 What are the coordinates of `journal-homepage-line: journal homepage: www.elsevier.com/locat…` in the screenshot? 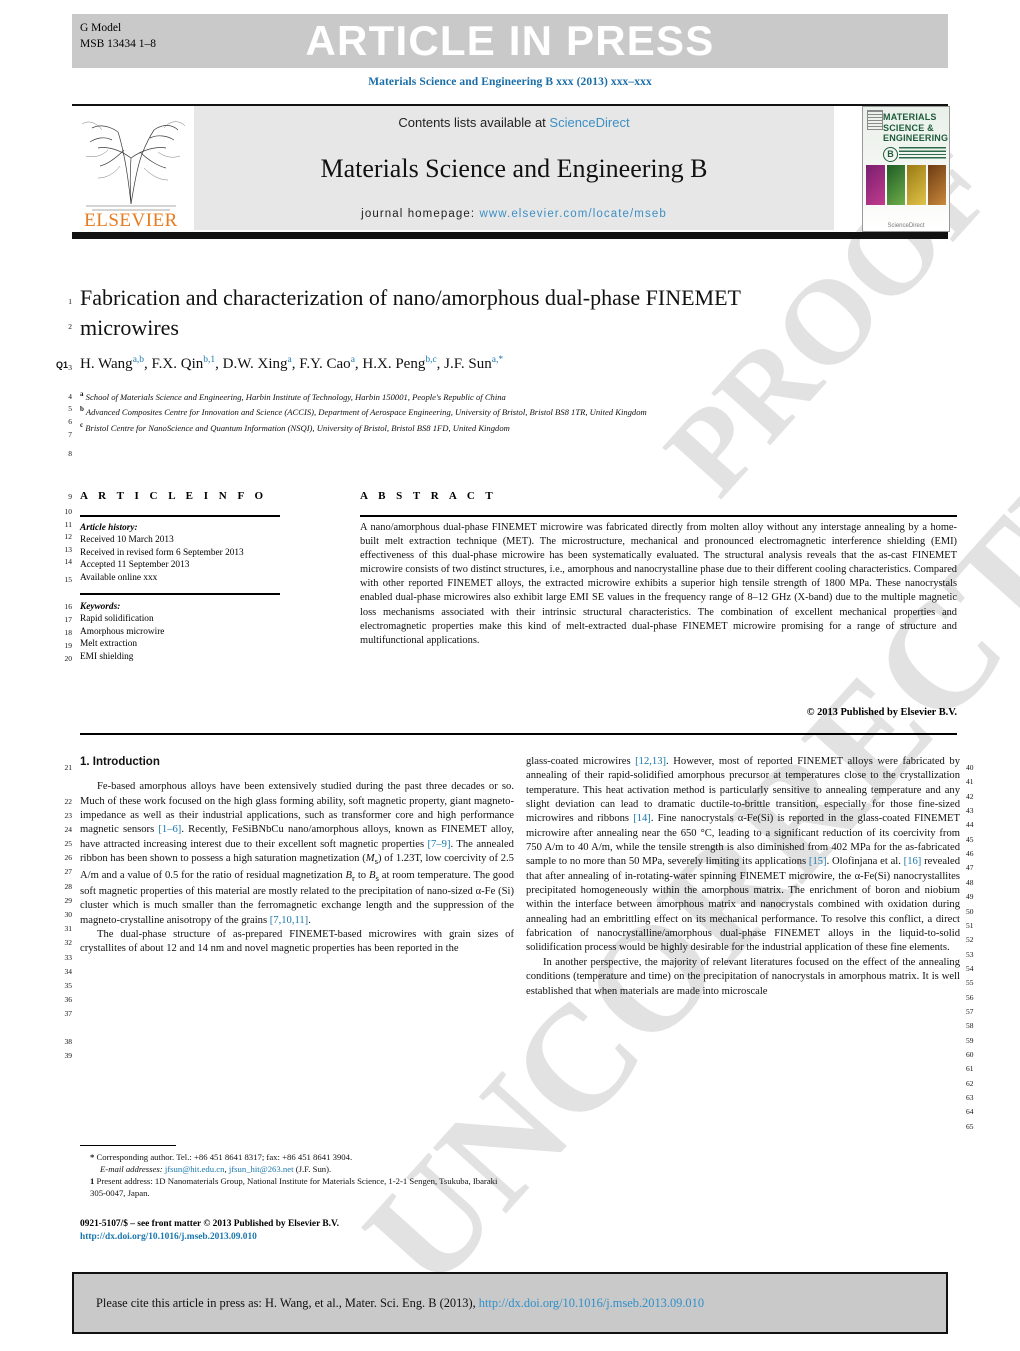 It's located at (514, 214).